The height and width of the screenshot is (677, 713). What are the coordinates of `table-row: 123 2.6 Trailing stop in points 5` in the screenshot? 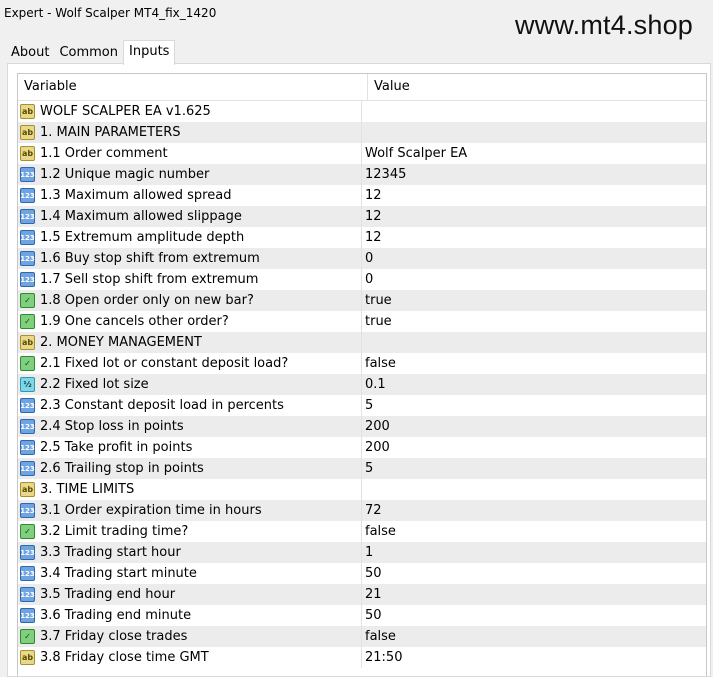 It's located at (362, 468).